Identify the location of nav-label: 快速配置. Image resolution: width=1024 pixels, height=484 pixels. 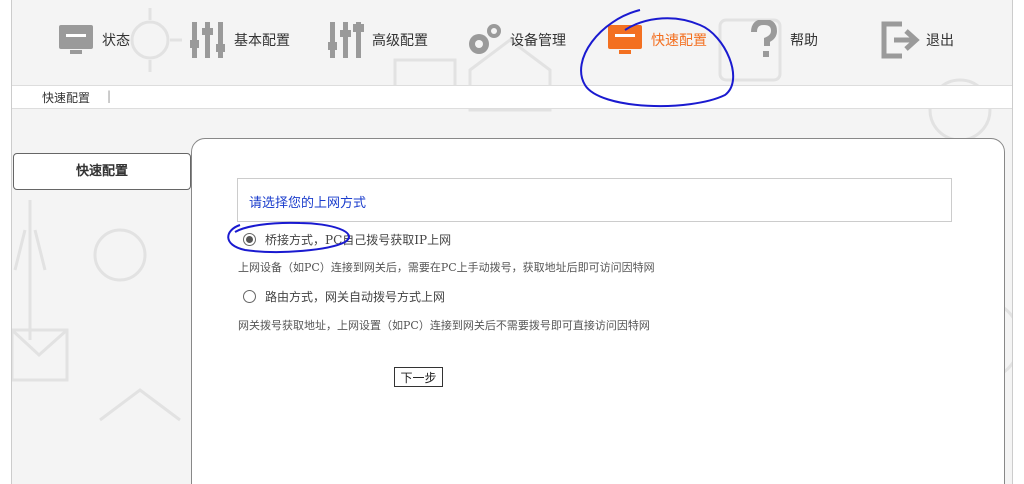
(679, 41).